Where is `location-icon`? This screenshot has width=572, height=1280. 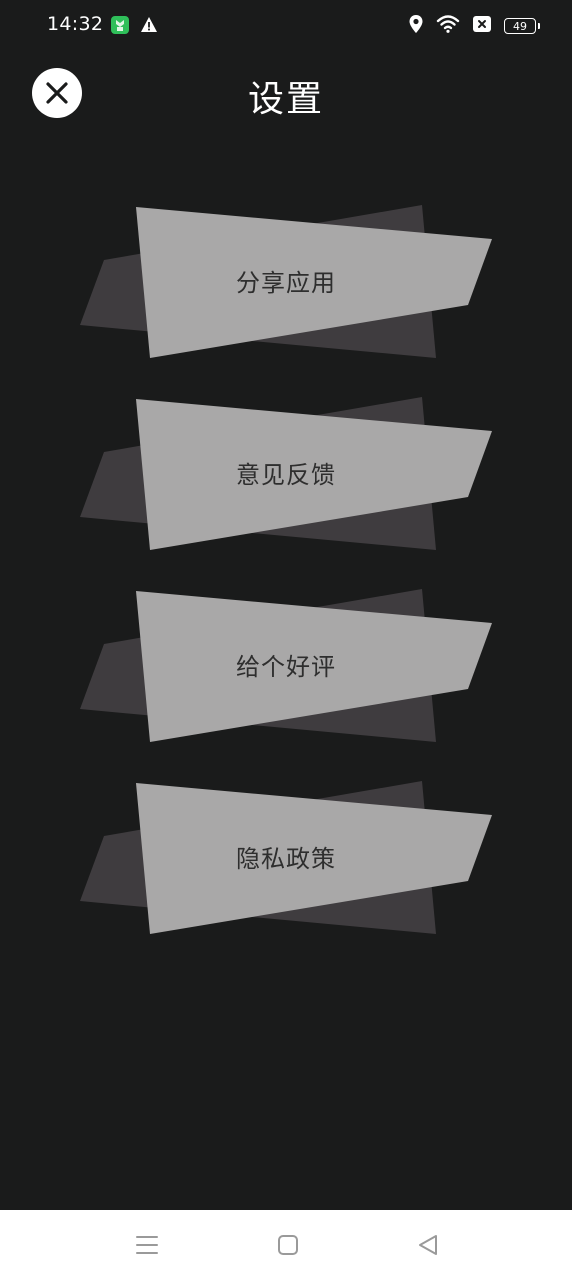
location-icon is located at coordinates (416, 26).